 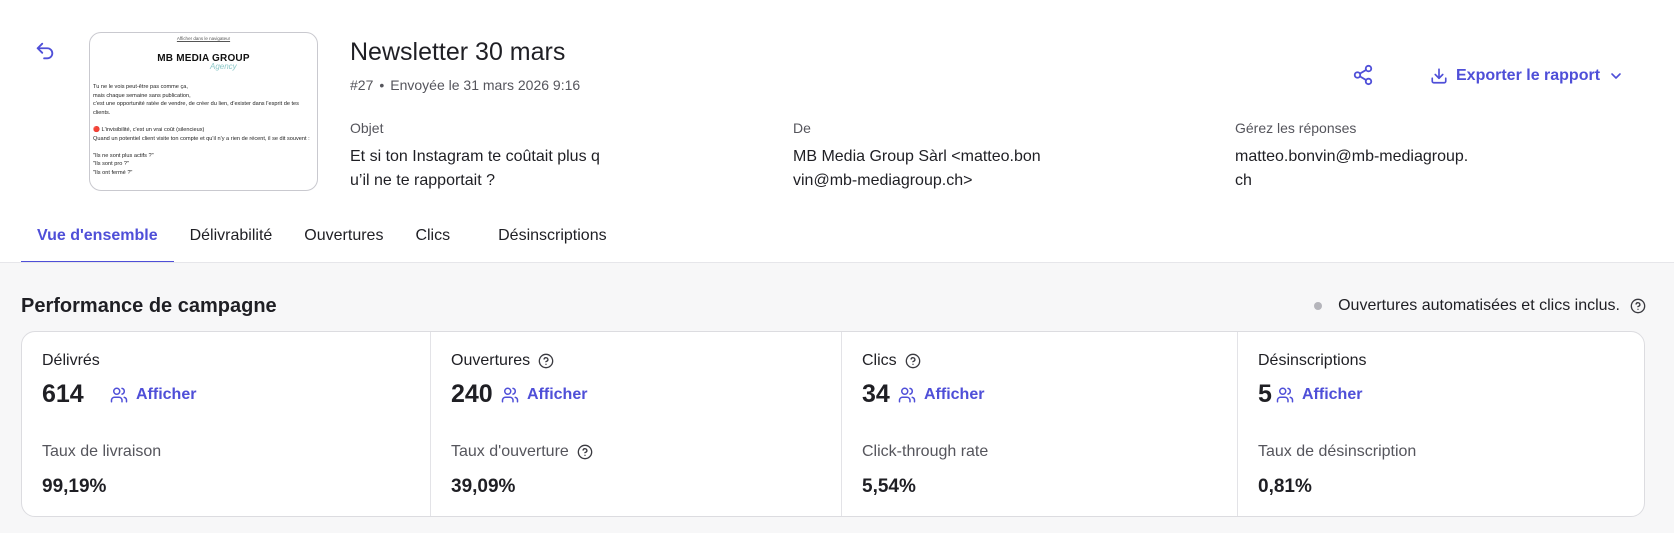 I want to click on show-delivered-button: Afficher, so click(x=153, y=395).